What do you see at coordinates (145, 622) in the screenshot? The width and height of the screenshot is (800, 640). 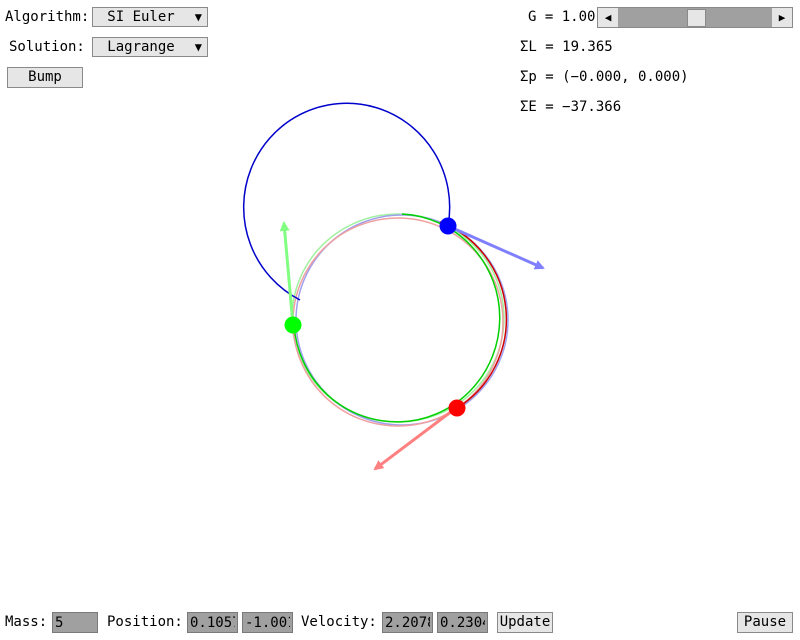 I see `position-label: Position:` at bounding box center [145, 622].